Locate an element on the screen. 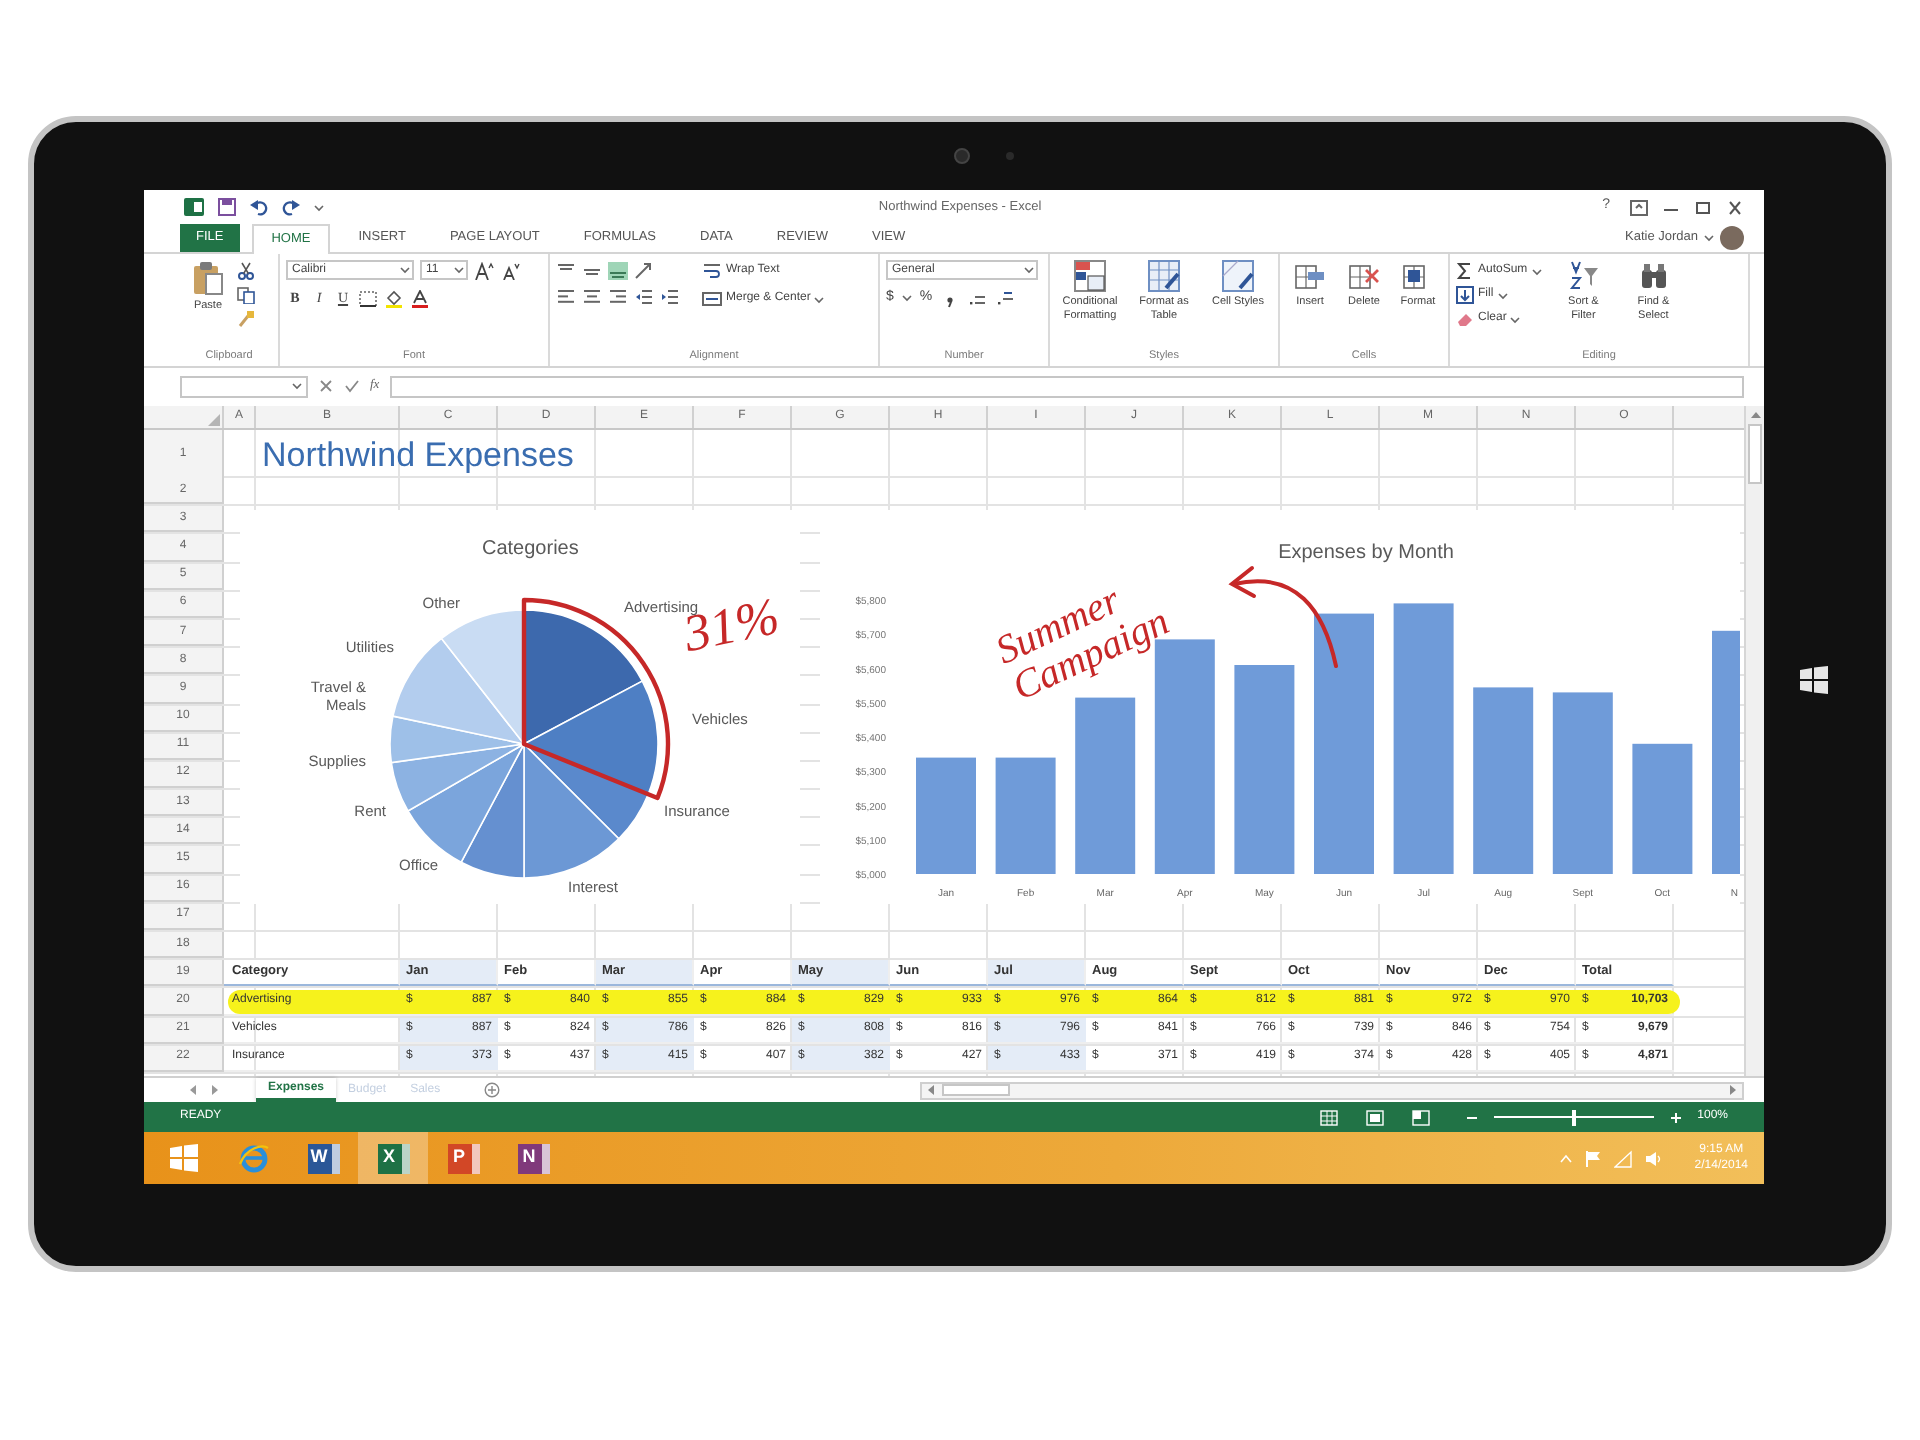 The width and height of the screenshot is (1920, 1440). vertical-scrollbar is located at coordinates (1754, 741).